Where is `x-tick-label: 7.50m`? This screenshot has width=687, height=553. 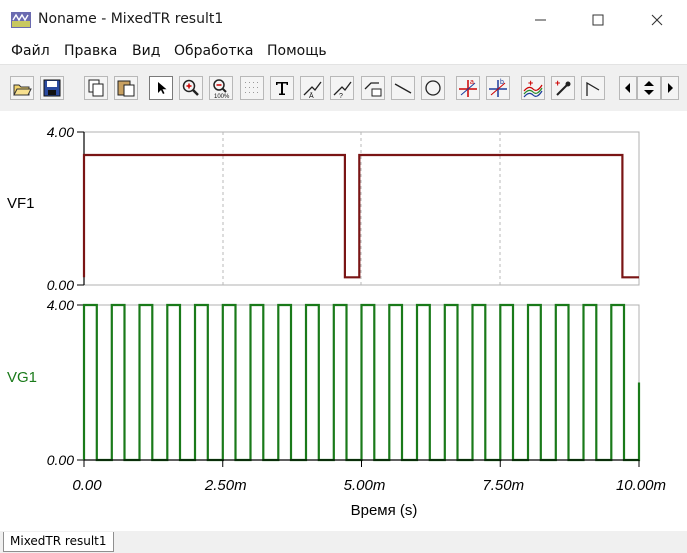 x-tick-label: 7.50m is located at coordinates (503, 485).